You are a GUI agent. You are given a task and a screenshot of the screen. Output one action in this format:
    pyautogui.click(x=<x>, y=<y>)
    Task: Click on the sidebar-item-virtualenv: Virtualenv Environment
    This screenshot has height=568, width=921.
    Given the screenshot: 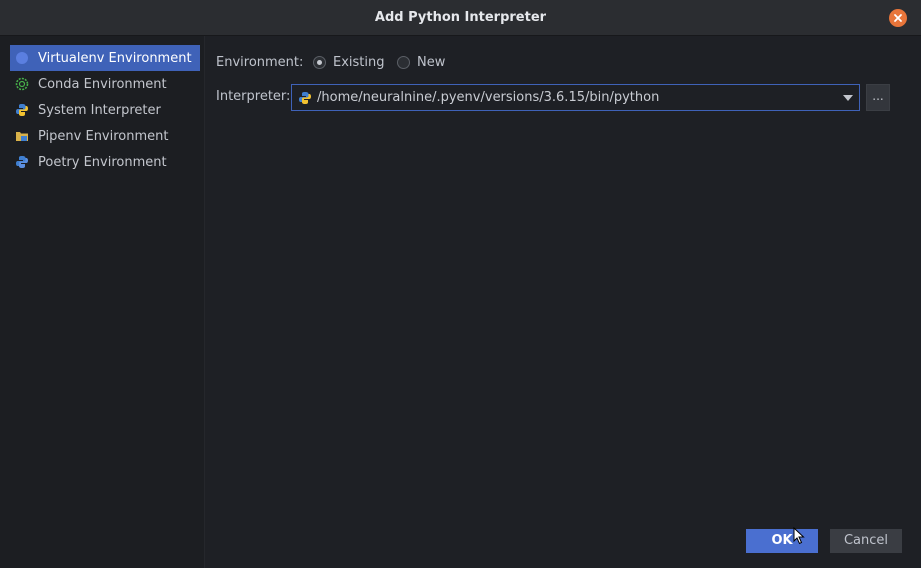 What is the action you would take?
    pyautogui.click(x=105, y=58)
    